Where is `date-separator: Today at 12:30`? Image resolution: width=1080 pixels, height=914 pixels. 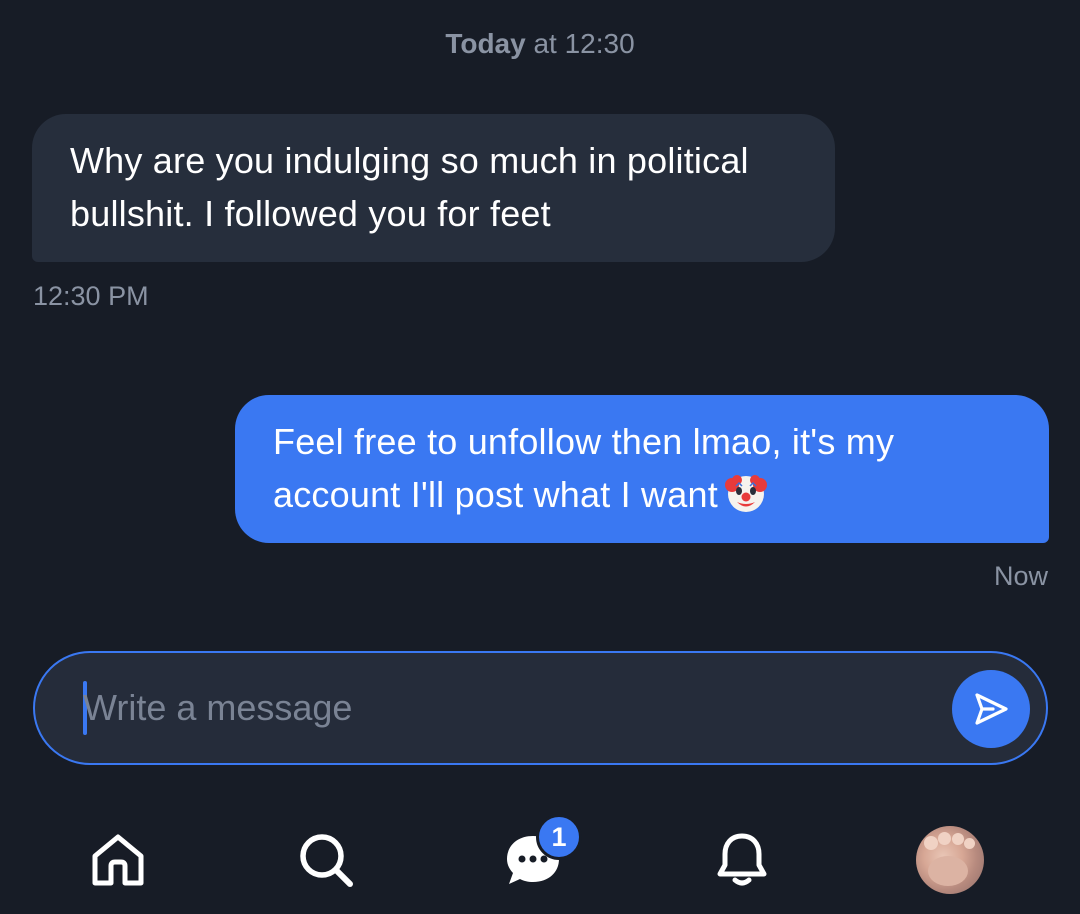
date-separator: Today at 12:30 is located at coordinates (540, 44).